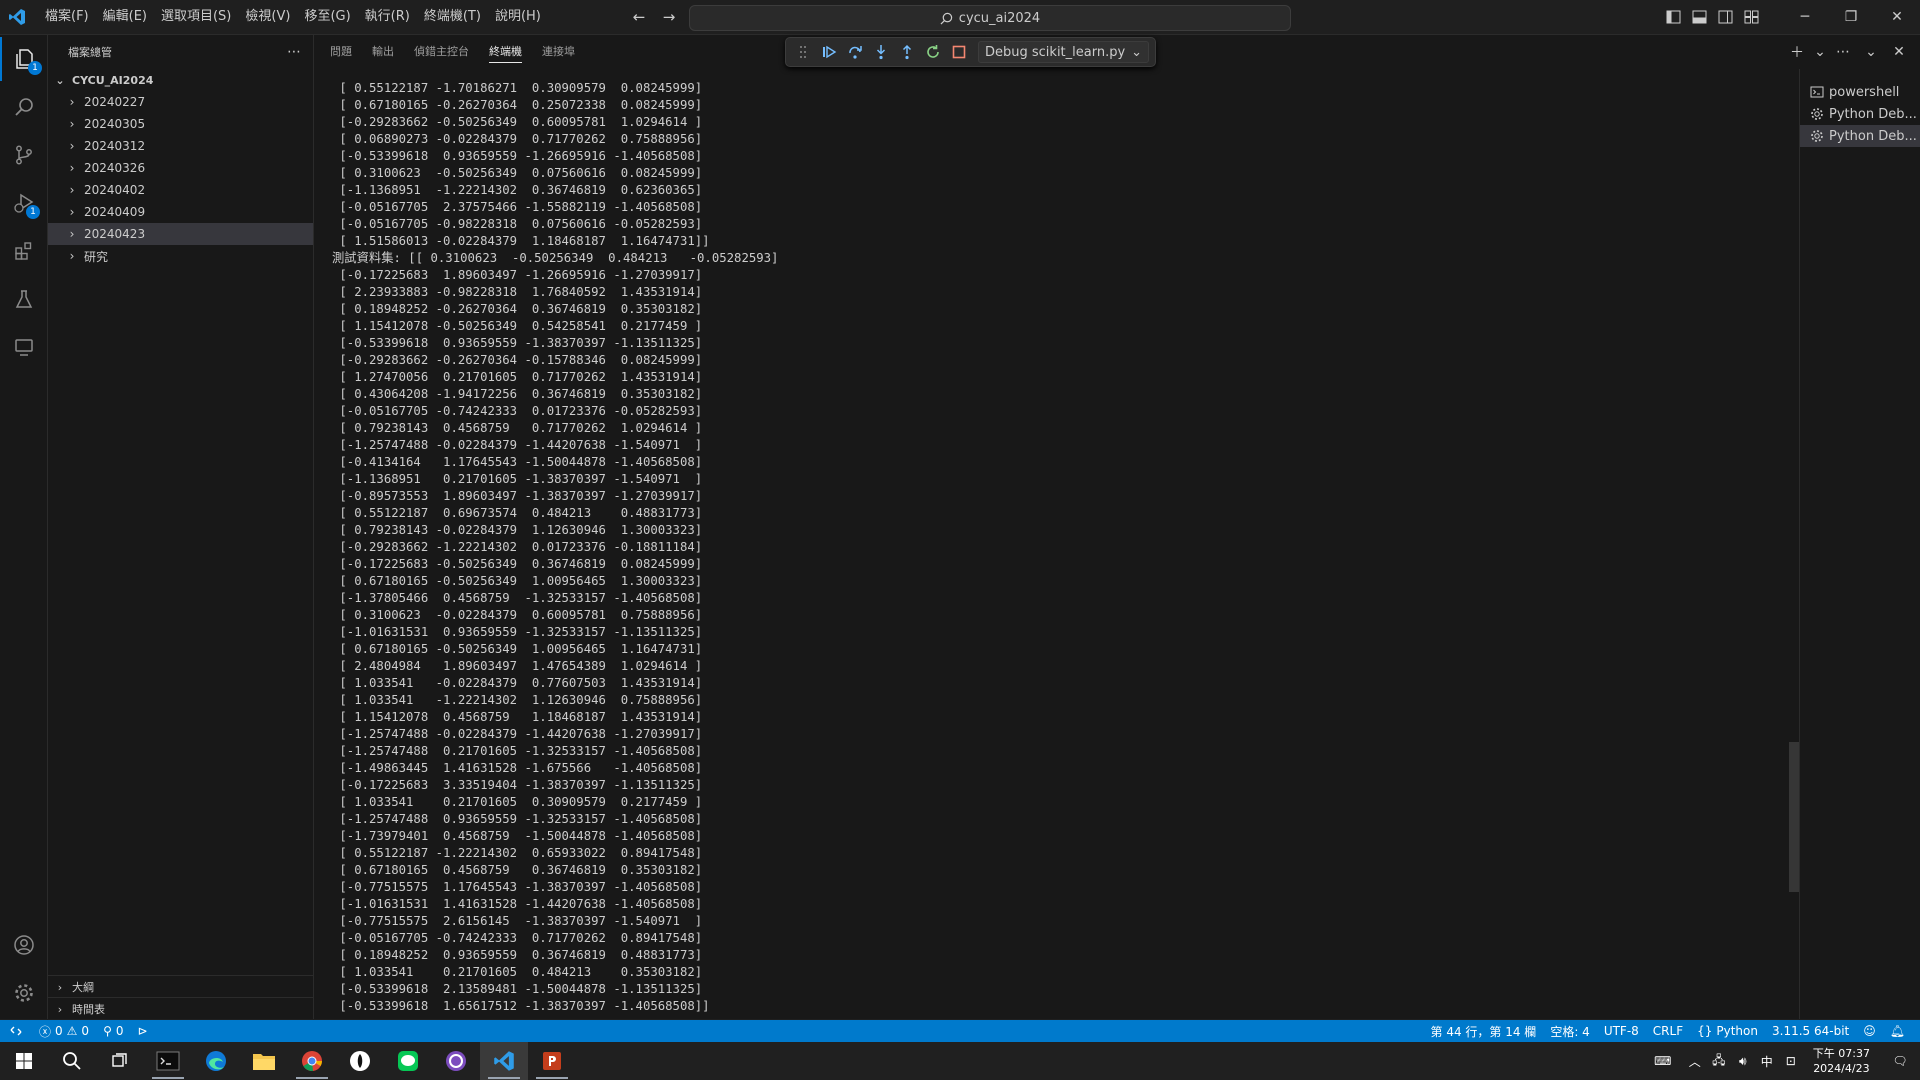 Image resolution: width=1920 pixels, height=1080 pixels. I want to click on problems-status: ⓧ 0 ⚠ 0, so click(64, 1031).